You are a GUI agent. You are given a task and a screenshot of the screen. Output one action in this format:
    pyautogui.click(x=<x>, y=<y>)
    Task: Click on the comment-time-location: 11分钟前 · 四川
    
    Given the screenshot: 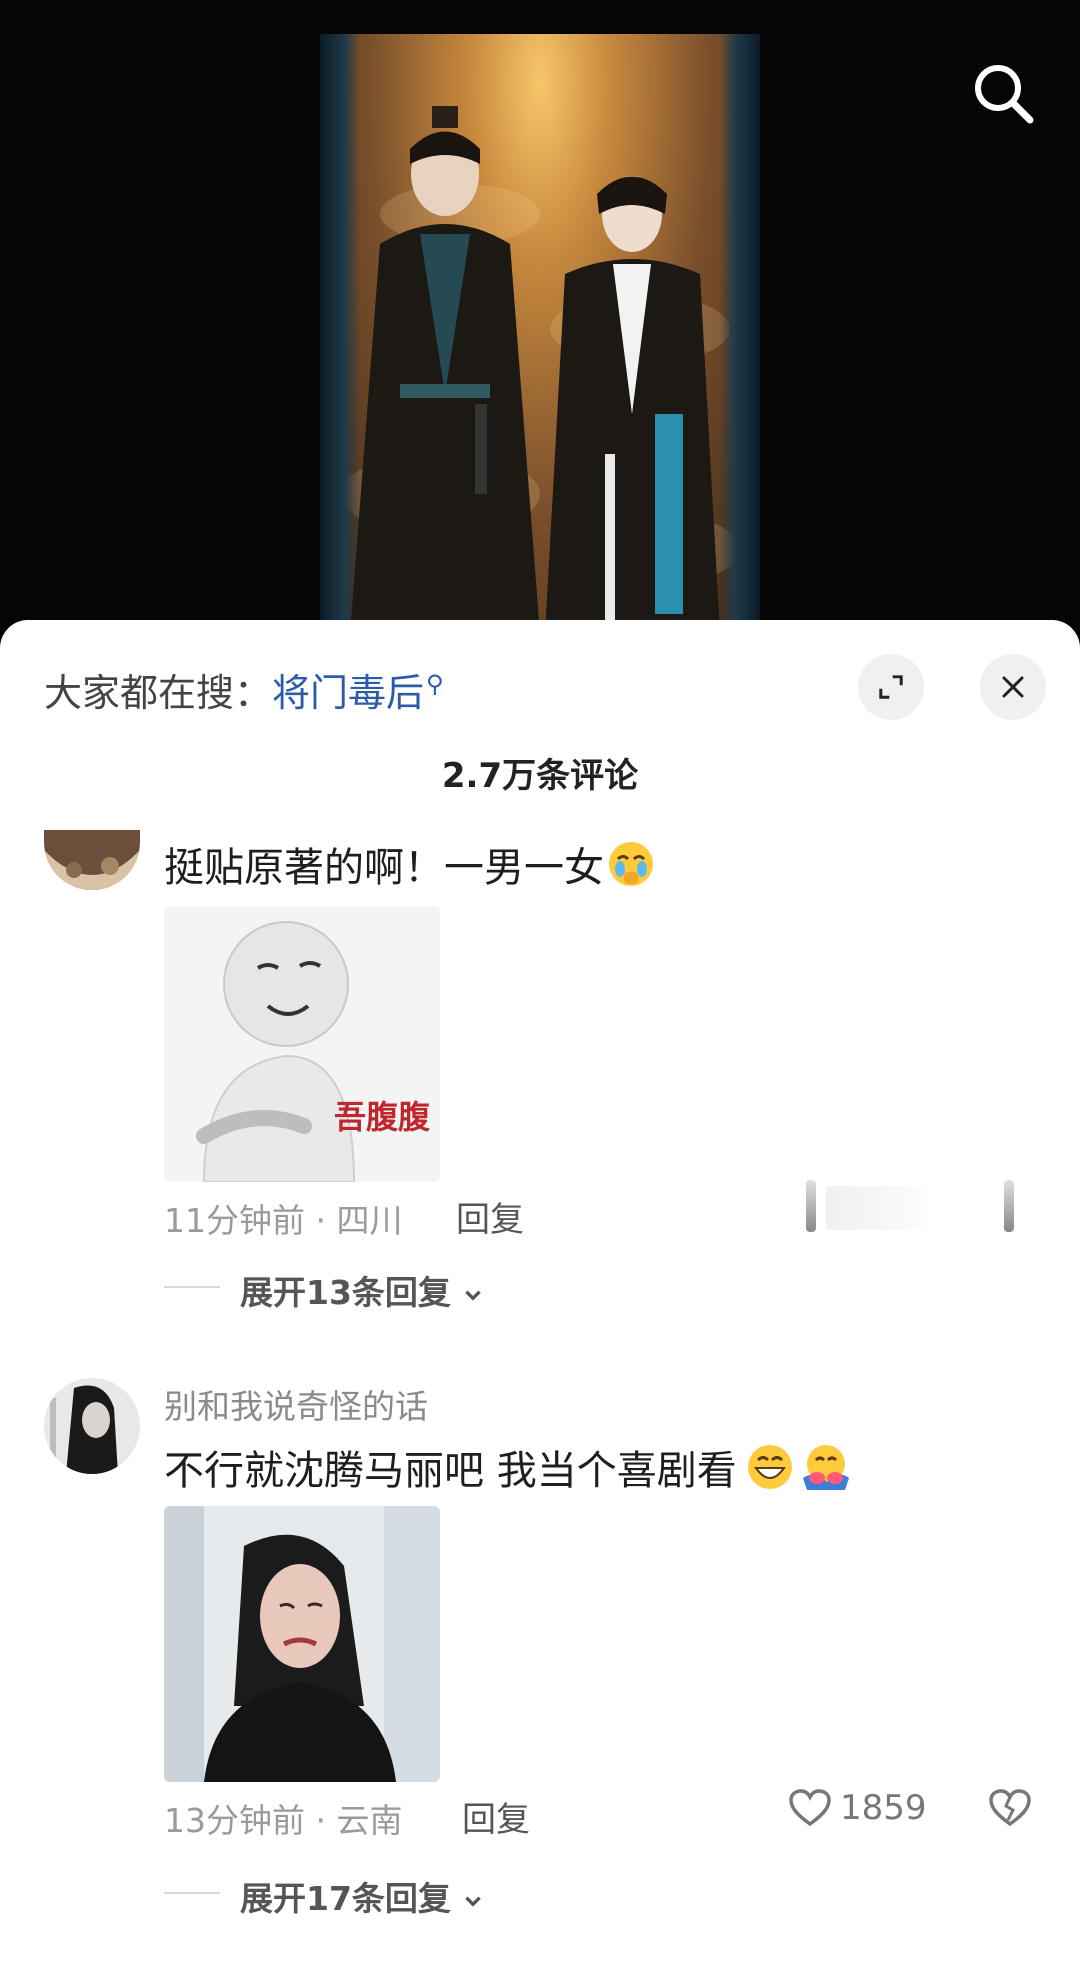 What is the action you would take?
    pyautogui.click(x=283, y=1220)
    